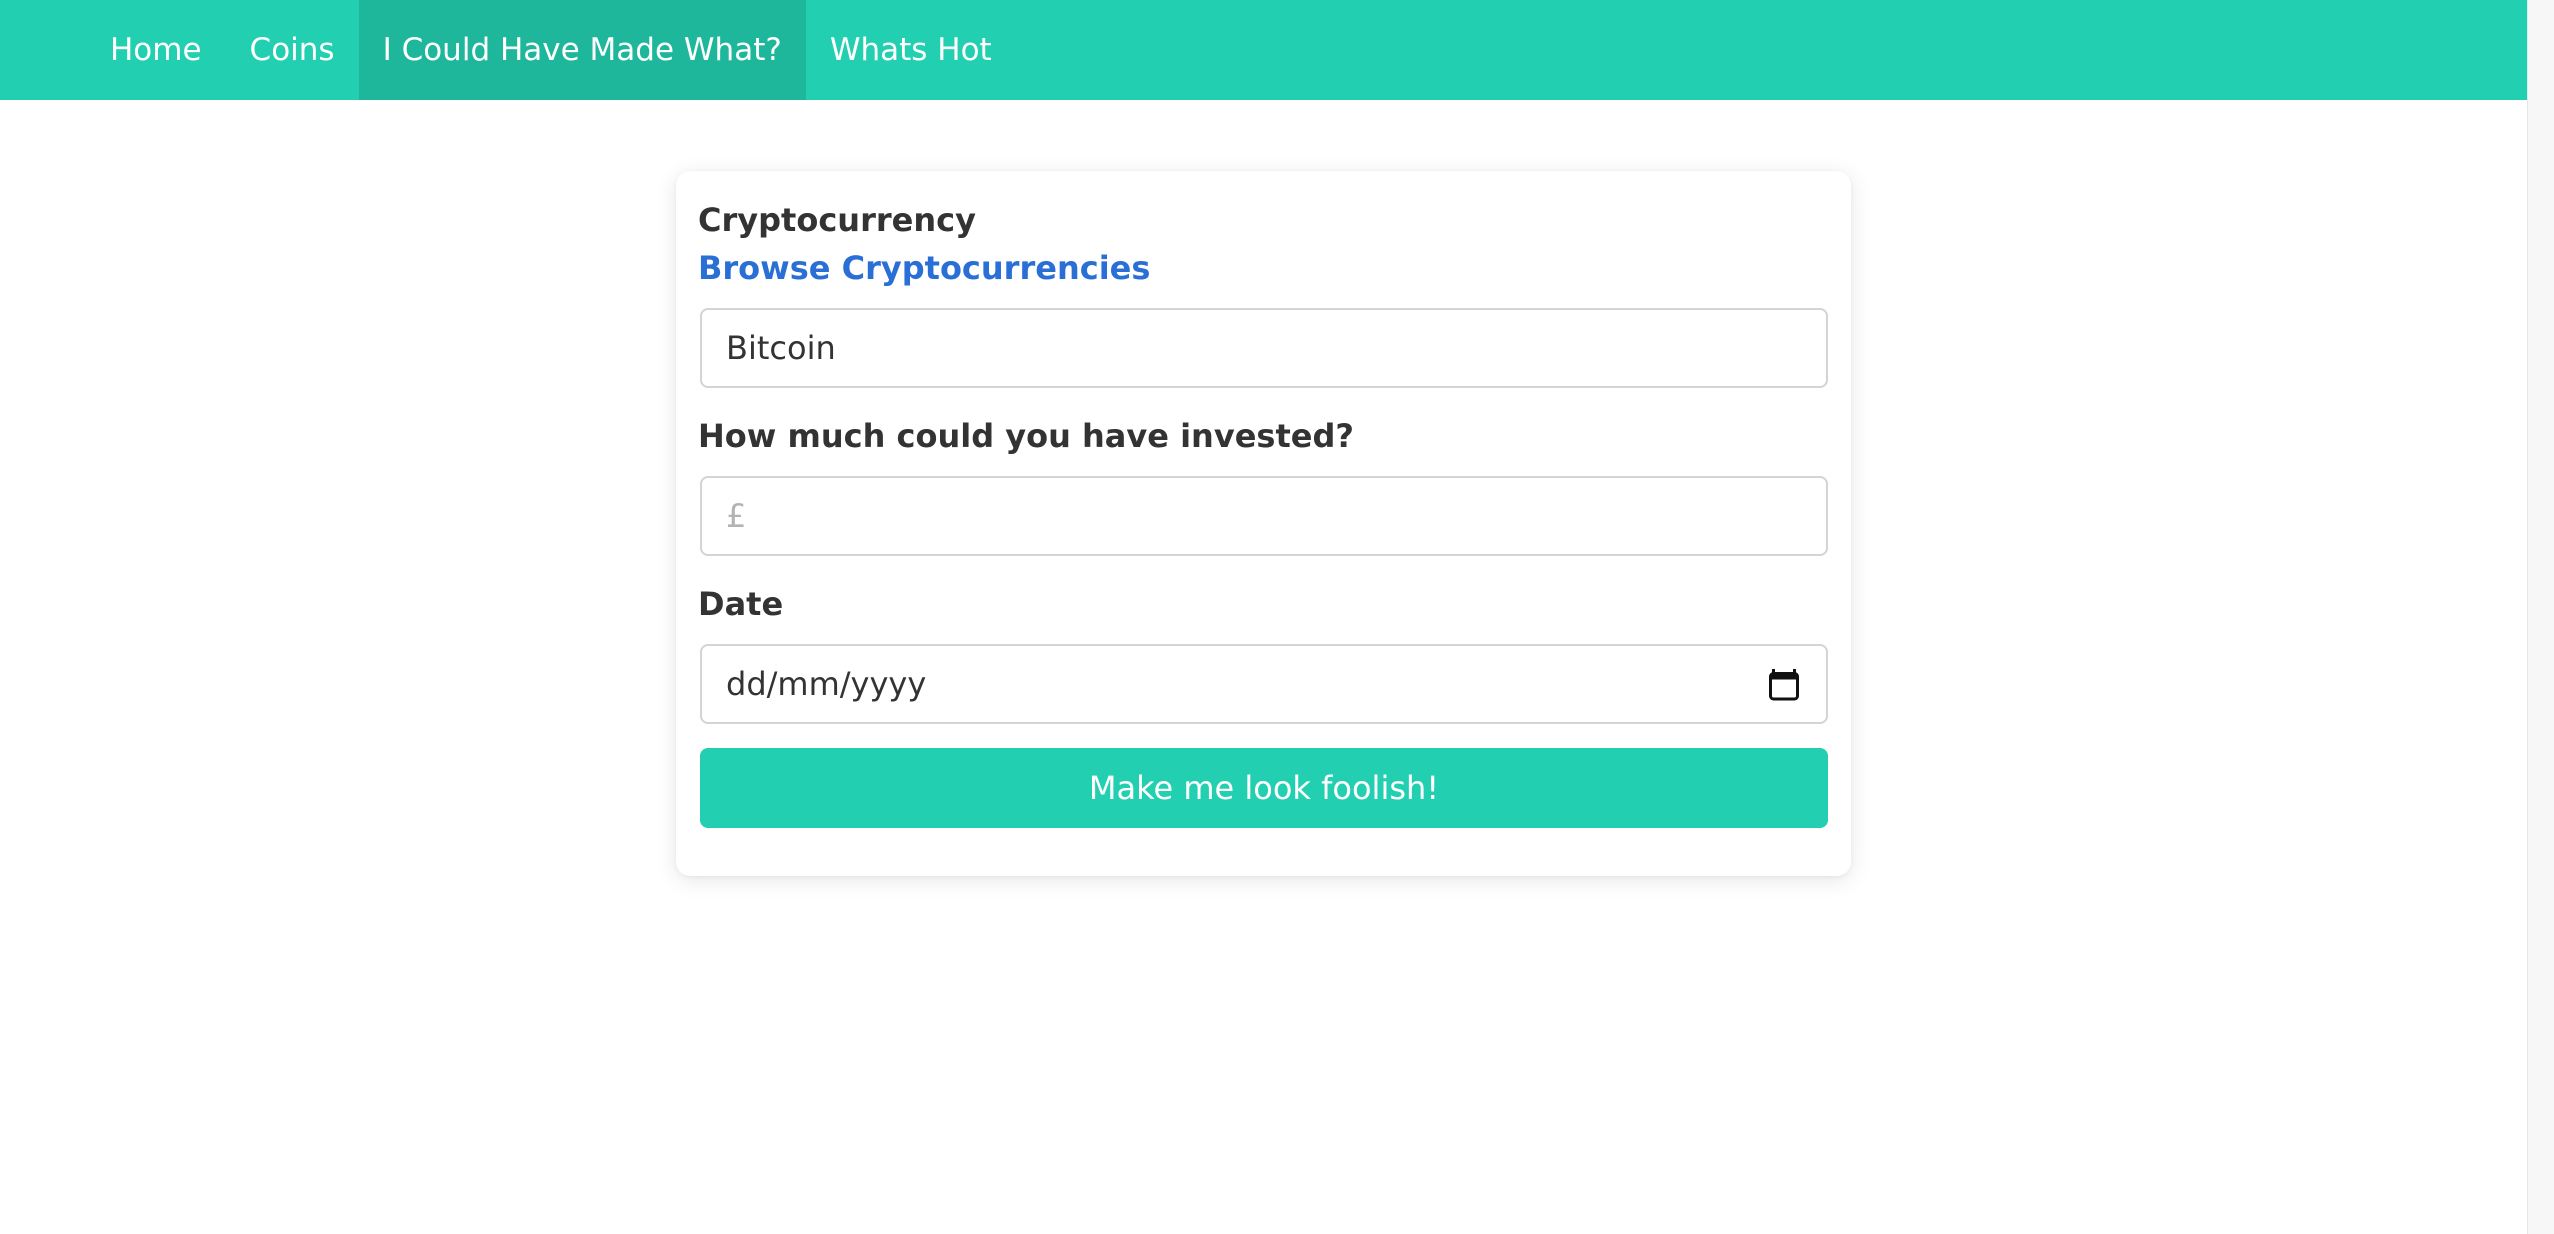 The width and height of the screenshot is (2554, 1234). What do you see at coordinates (1784, 684) in the screenshot?
I see `calendar-icon` at bounding box center [1784, 684].